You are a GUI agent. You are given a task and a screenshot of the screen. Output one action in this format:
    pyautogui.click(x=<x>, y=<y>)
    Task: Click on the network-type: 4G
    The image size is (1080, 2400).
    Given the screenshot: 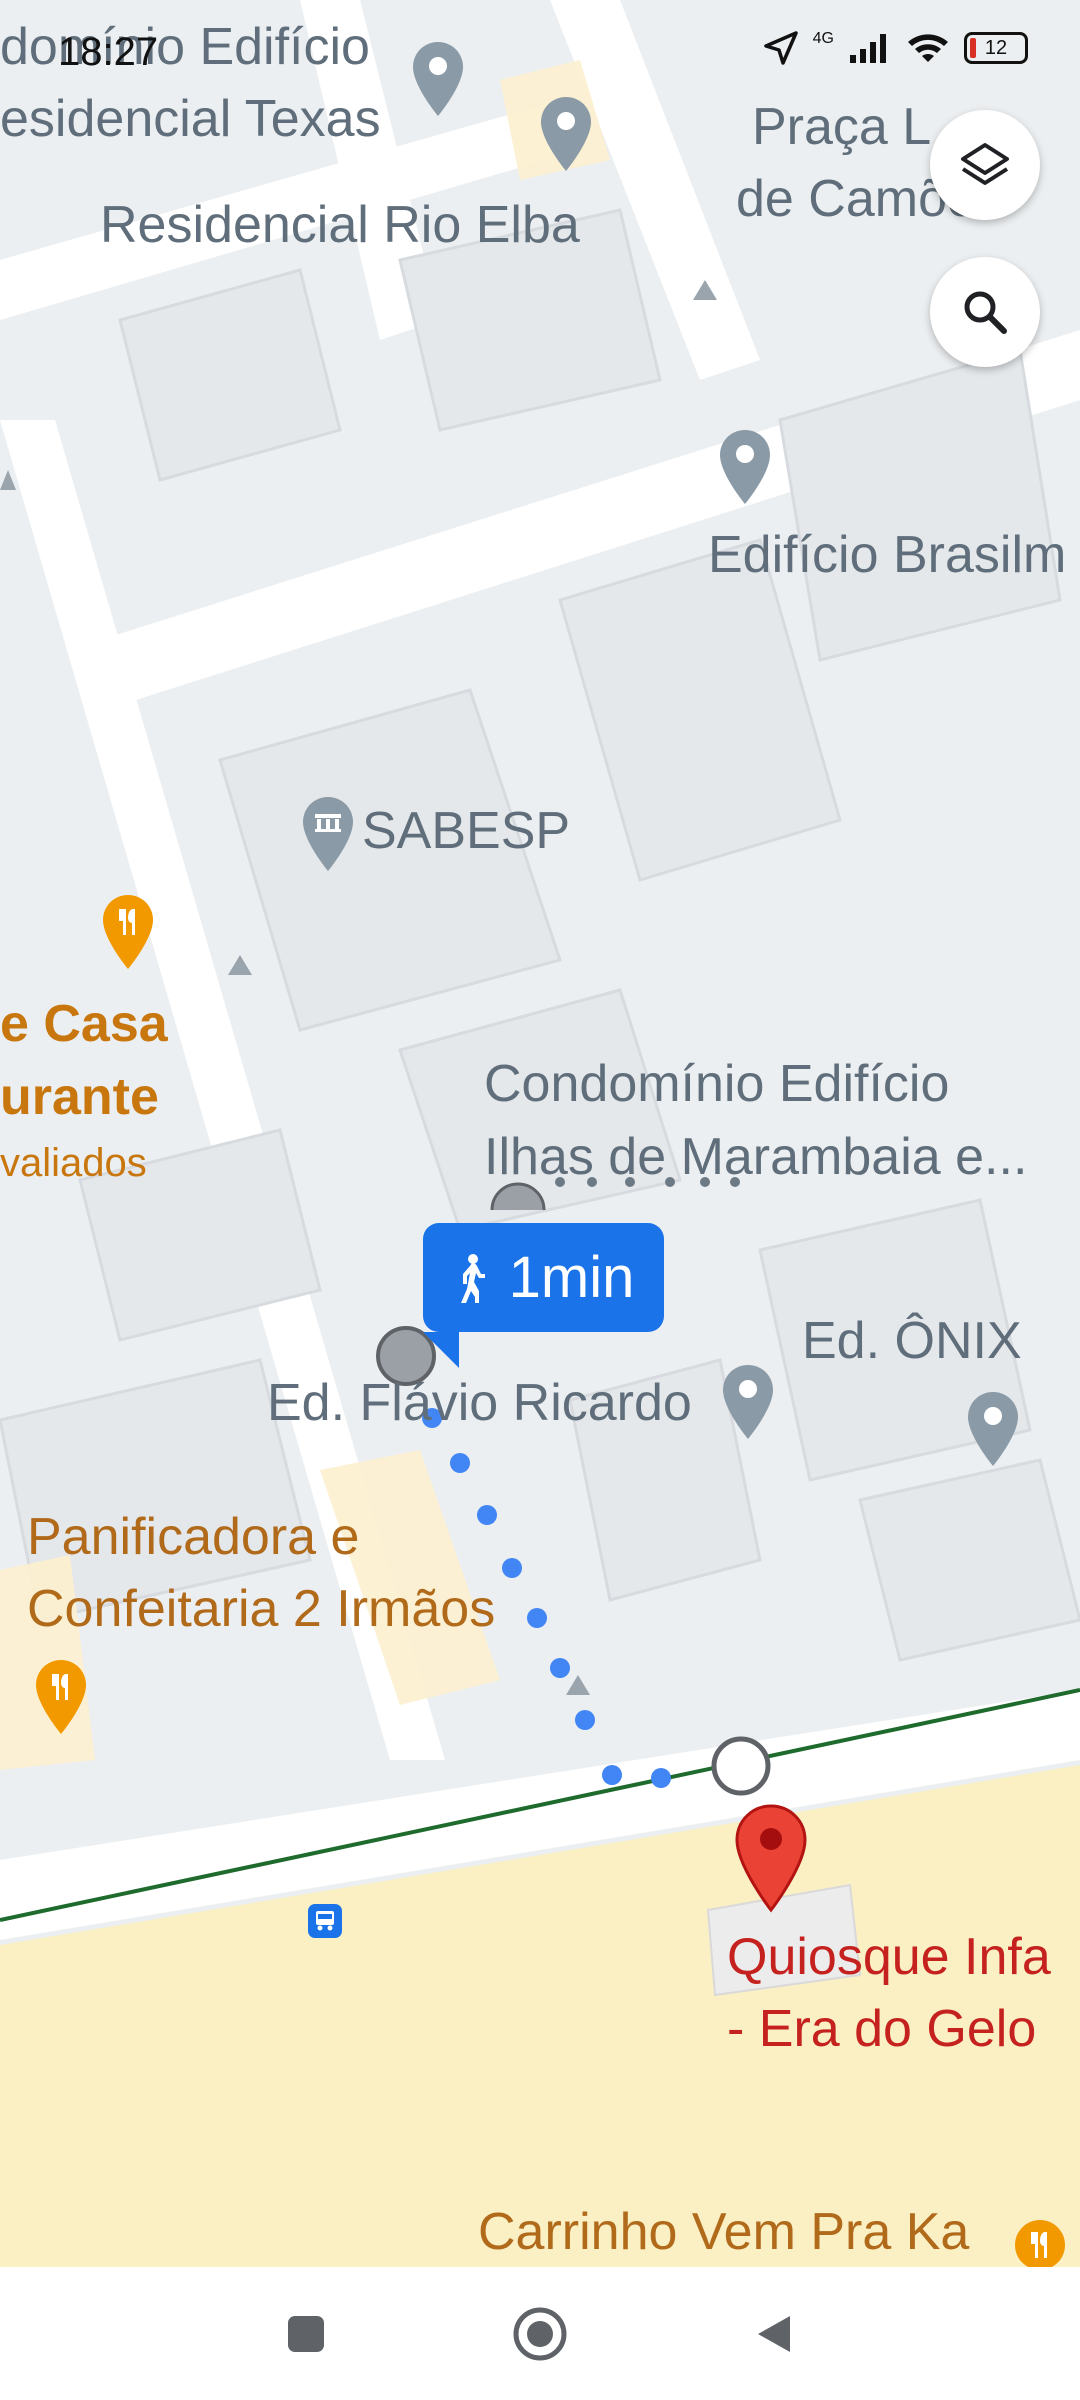 What is the action you would take?
    pyautogui.click(x=823, y=38)
    